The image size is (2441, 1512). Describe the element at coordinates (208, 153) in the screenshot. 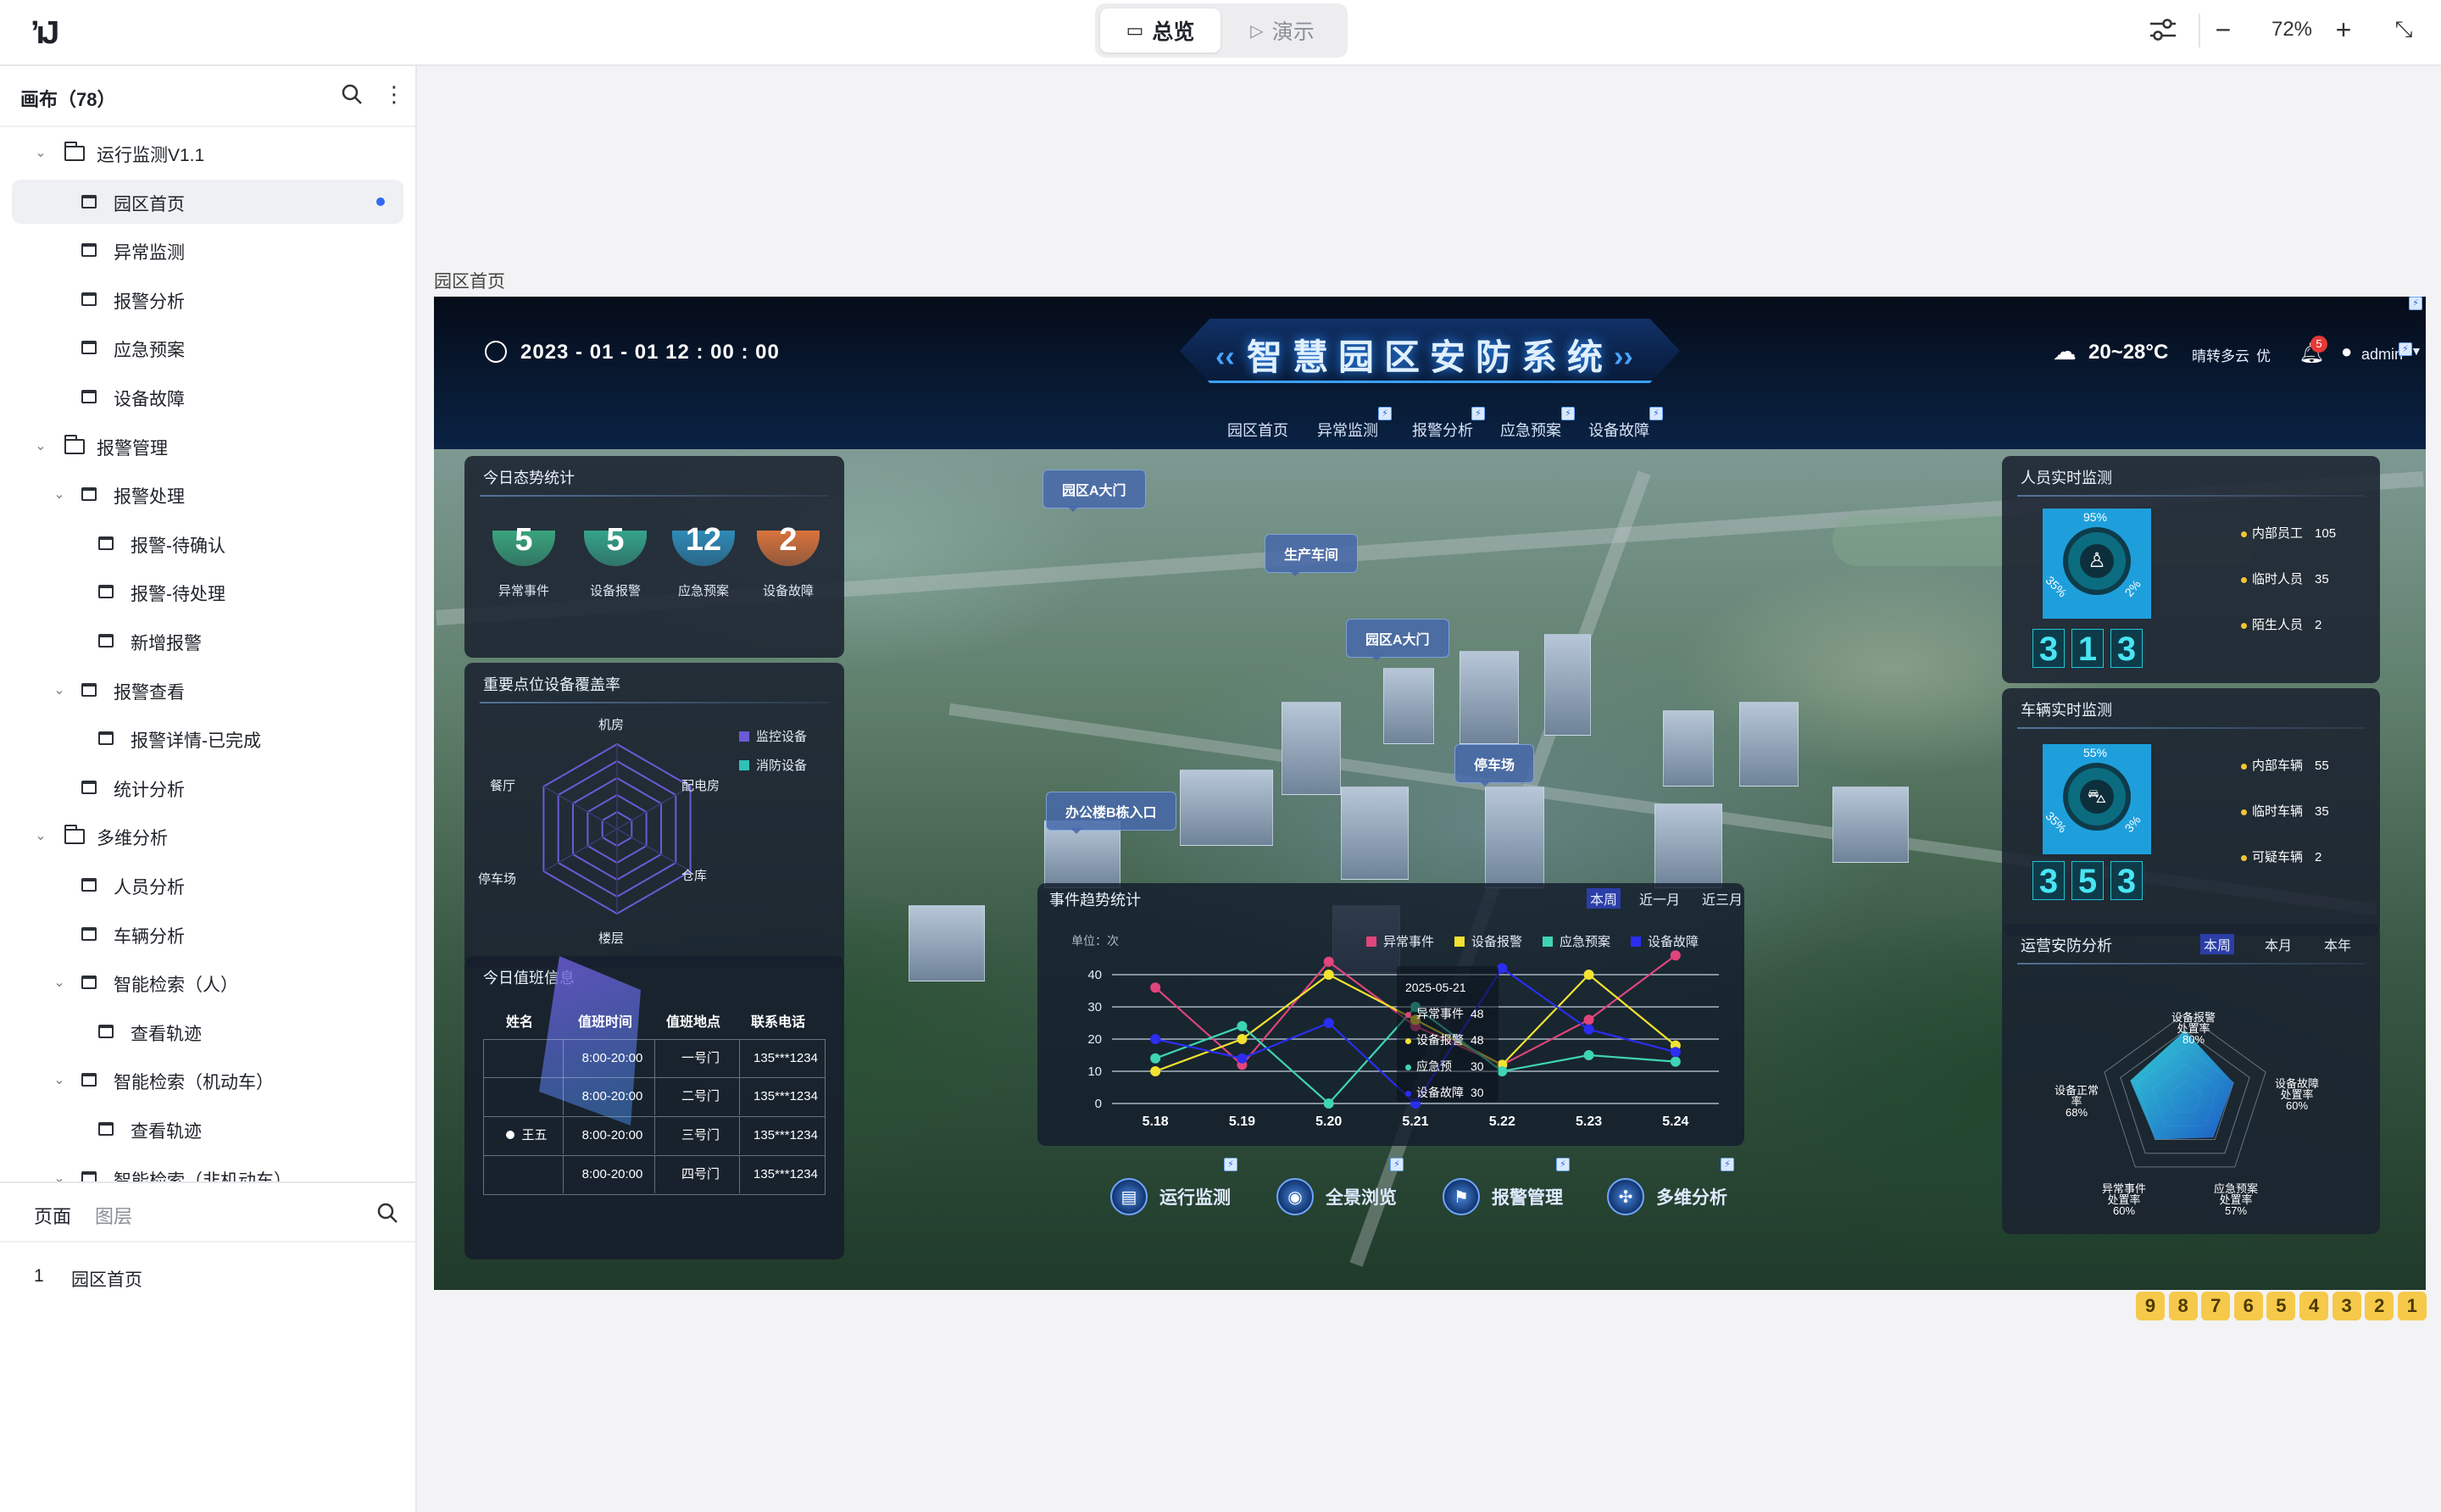

I see `tree-item: ⌄ 运行监测V1.1` at that location.